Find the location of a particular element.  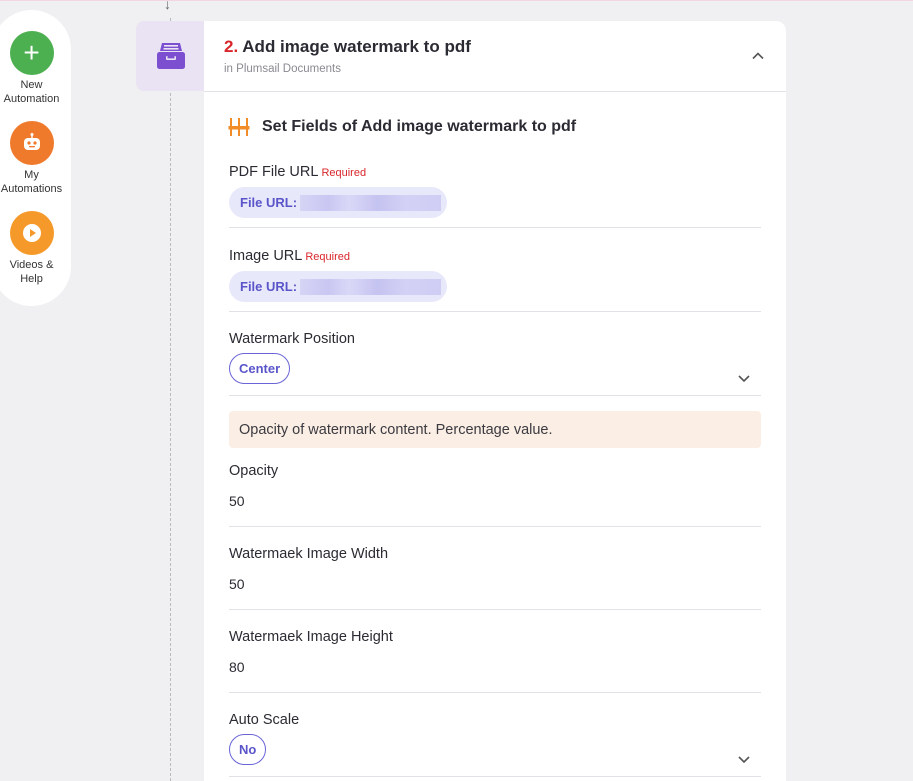

watermark-height-label: Watermaek Image Height is located at coordinates (311, 637).